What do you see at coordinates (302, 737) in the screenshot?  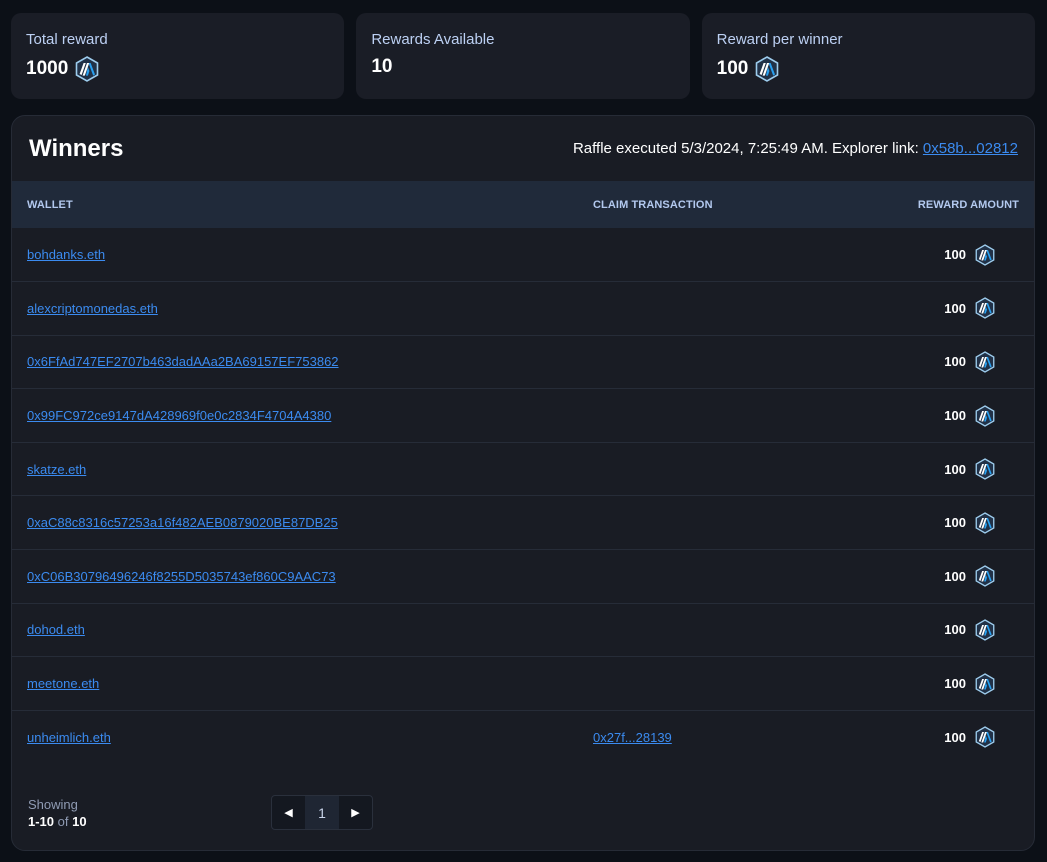 I see `wallet-cell: unheimlich.eth` at bounding box center [302, 737].